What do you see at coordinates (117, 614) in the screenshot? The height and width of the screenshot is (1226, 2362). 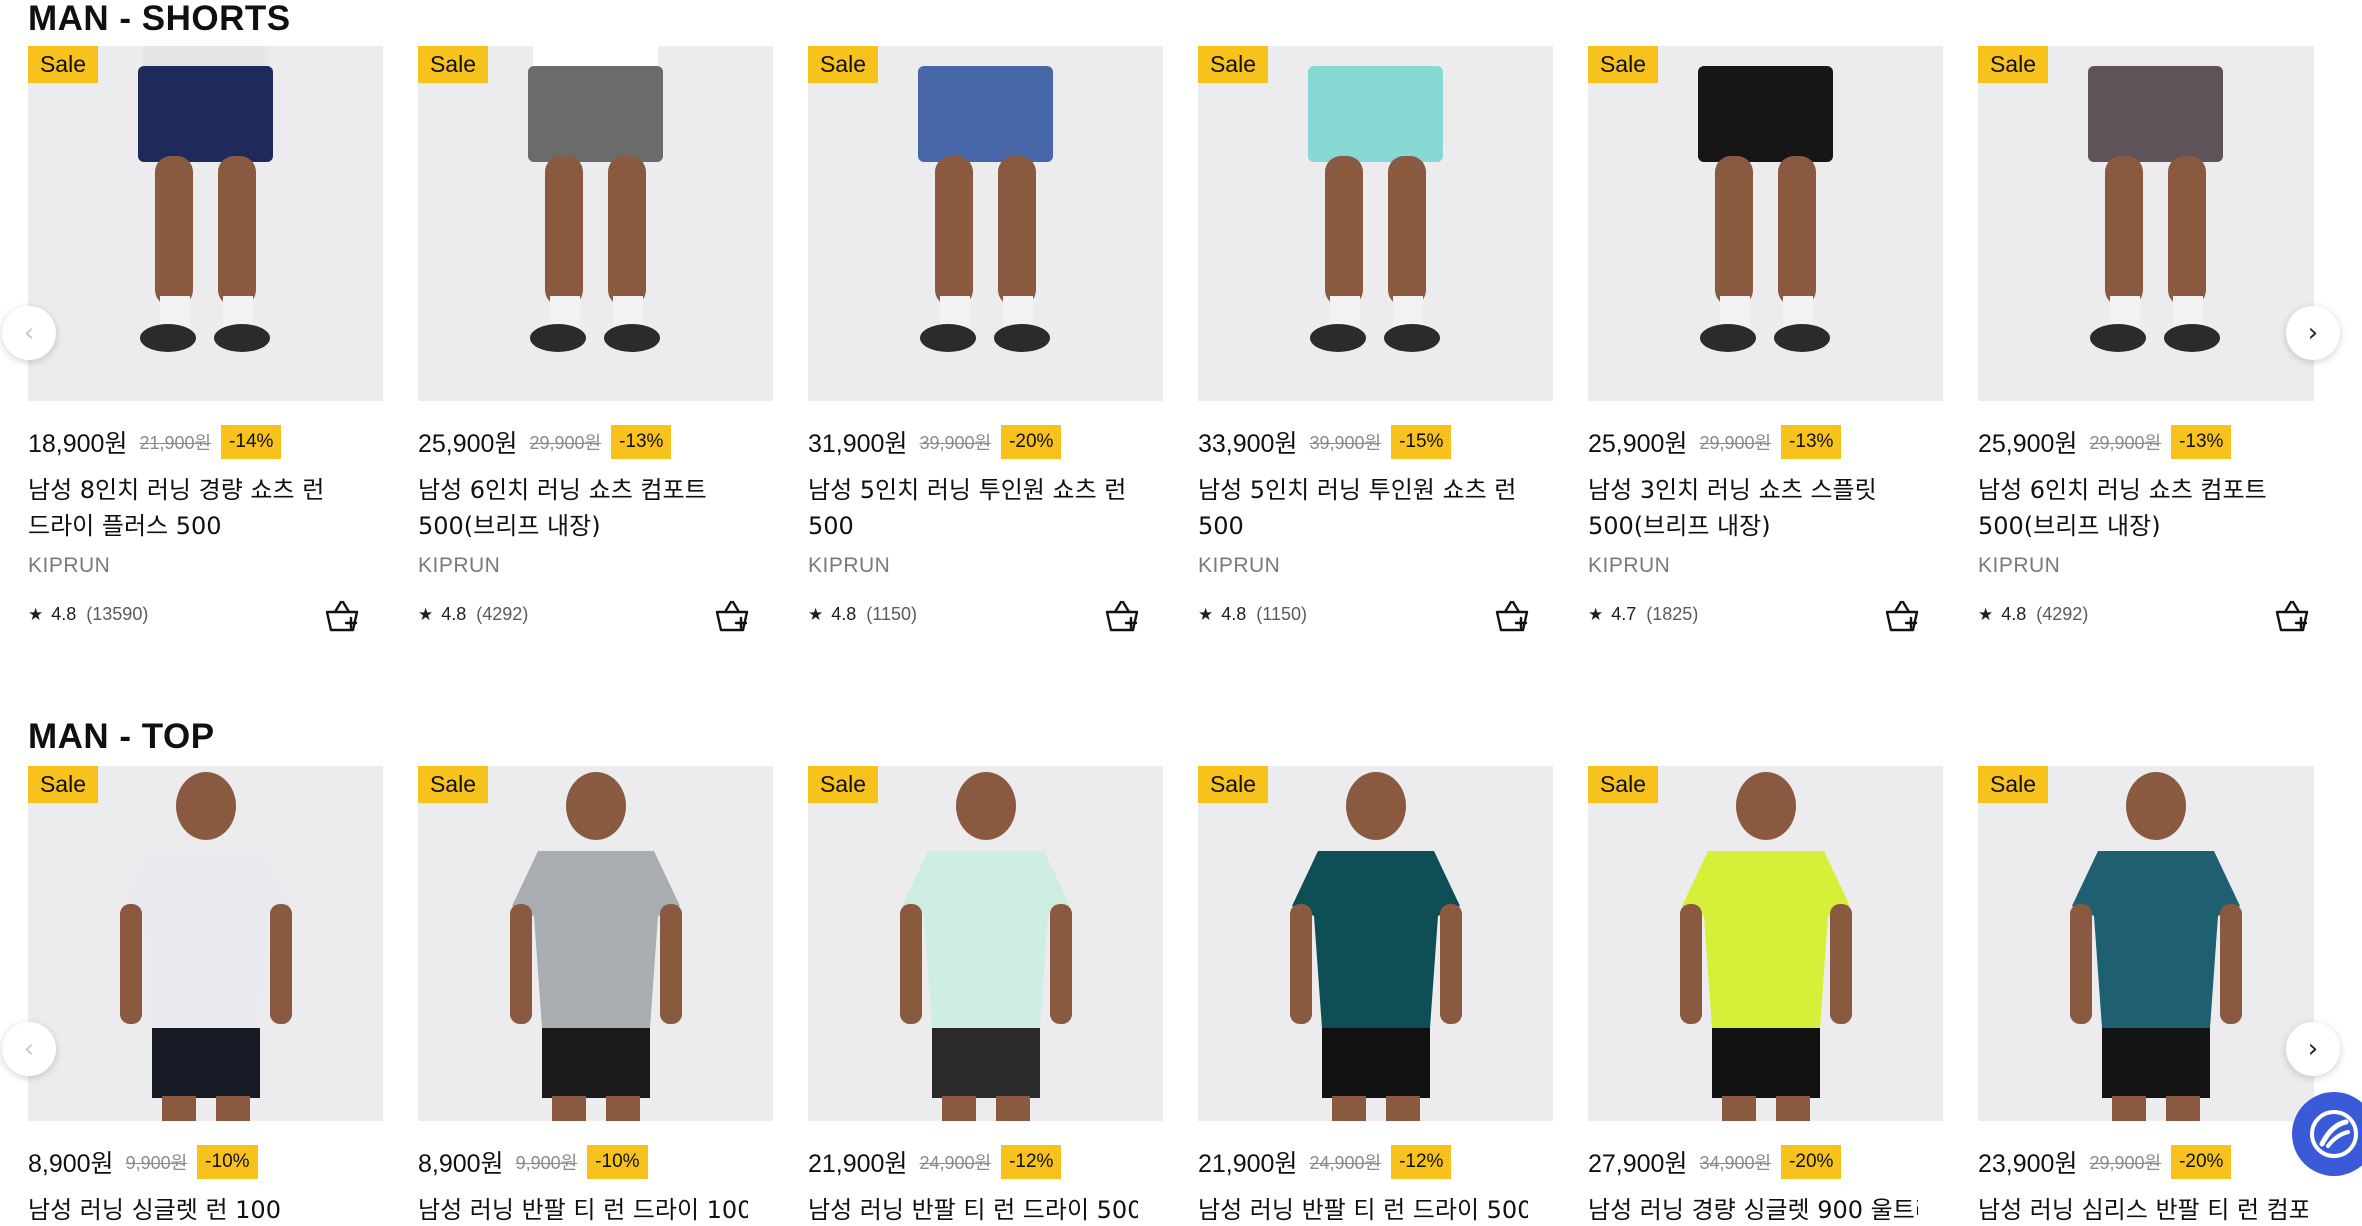 I see `review-count: (13590)` at bounding box center [117, 614].